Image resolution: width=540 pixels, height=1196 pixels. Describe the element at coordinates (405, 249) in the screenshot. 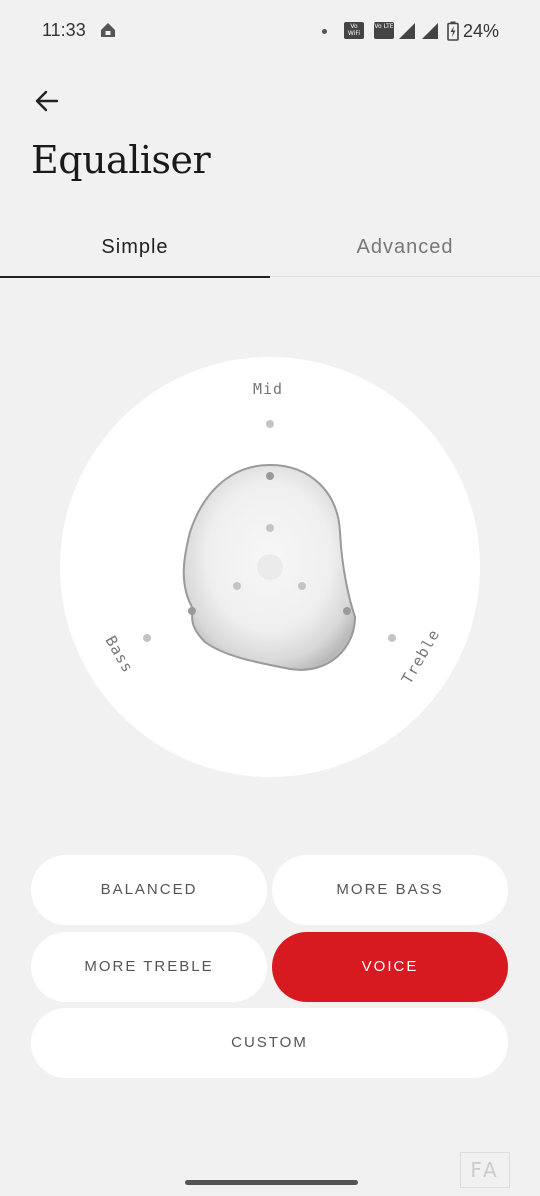

I see `tab-advanced: Advanced` at that location.